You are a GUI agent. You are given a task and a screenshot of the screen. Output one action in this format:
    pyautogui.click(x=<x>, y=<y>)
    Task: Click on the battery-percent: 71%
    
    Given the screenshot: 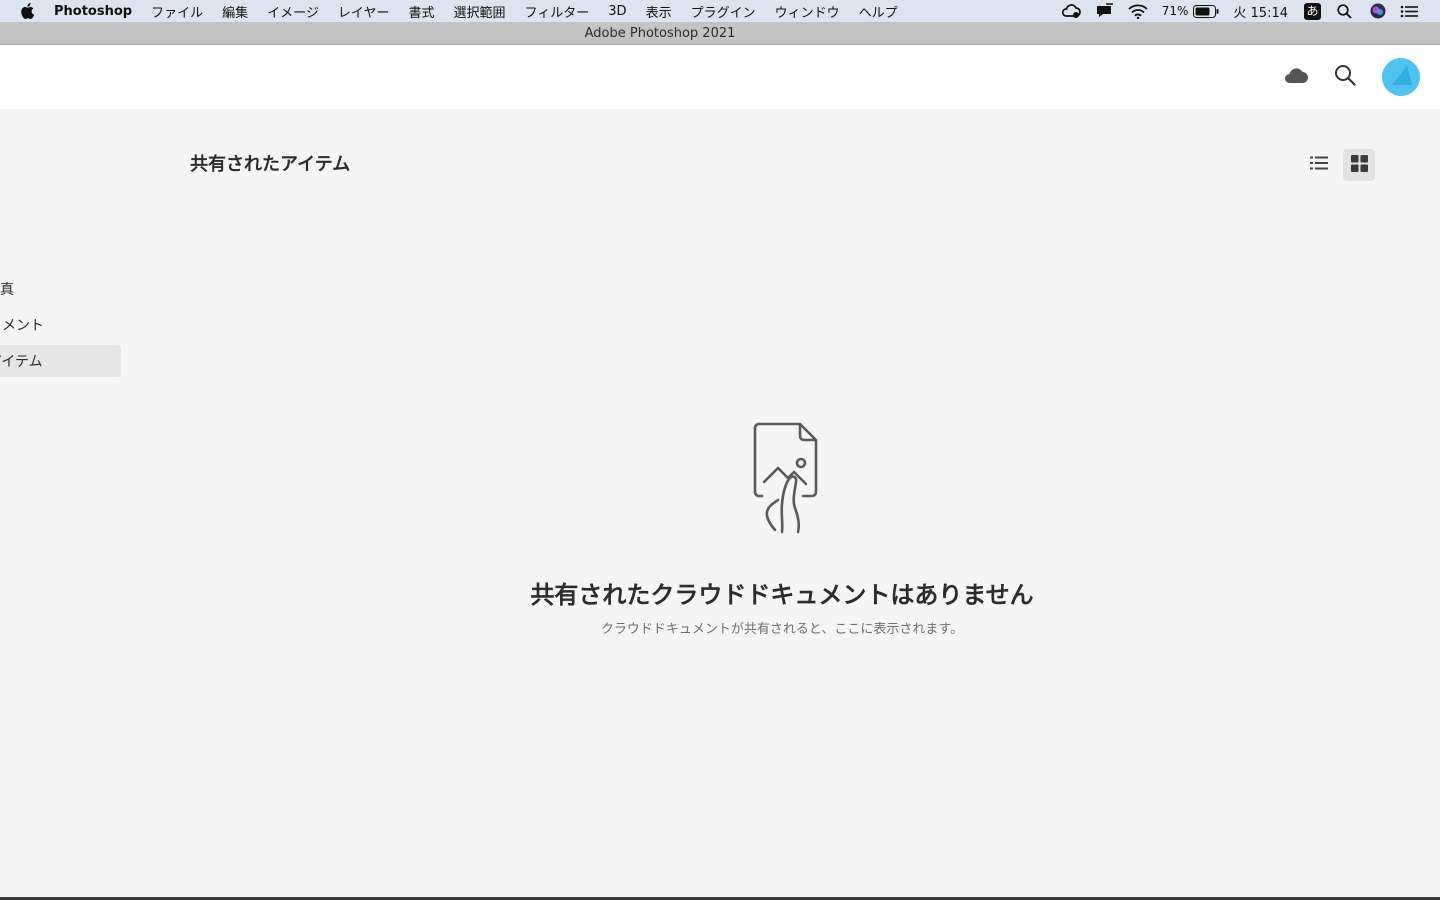 What is the action you would take?
    pyautogui.click(x=1175, y=11)
    